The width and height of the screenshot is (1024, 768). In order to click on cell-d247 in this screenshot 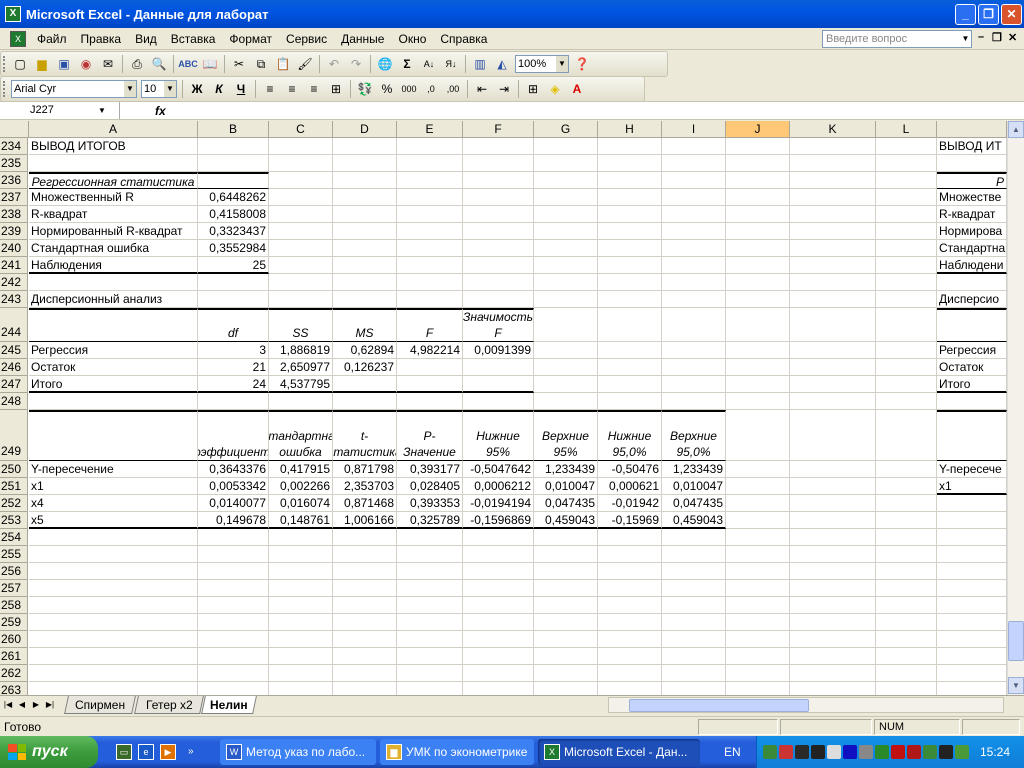, I will do `click(365, 384)`.